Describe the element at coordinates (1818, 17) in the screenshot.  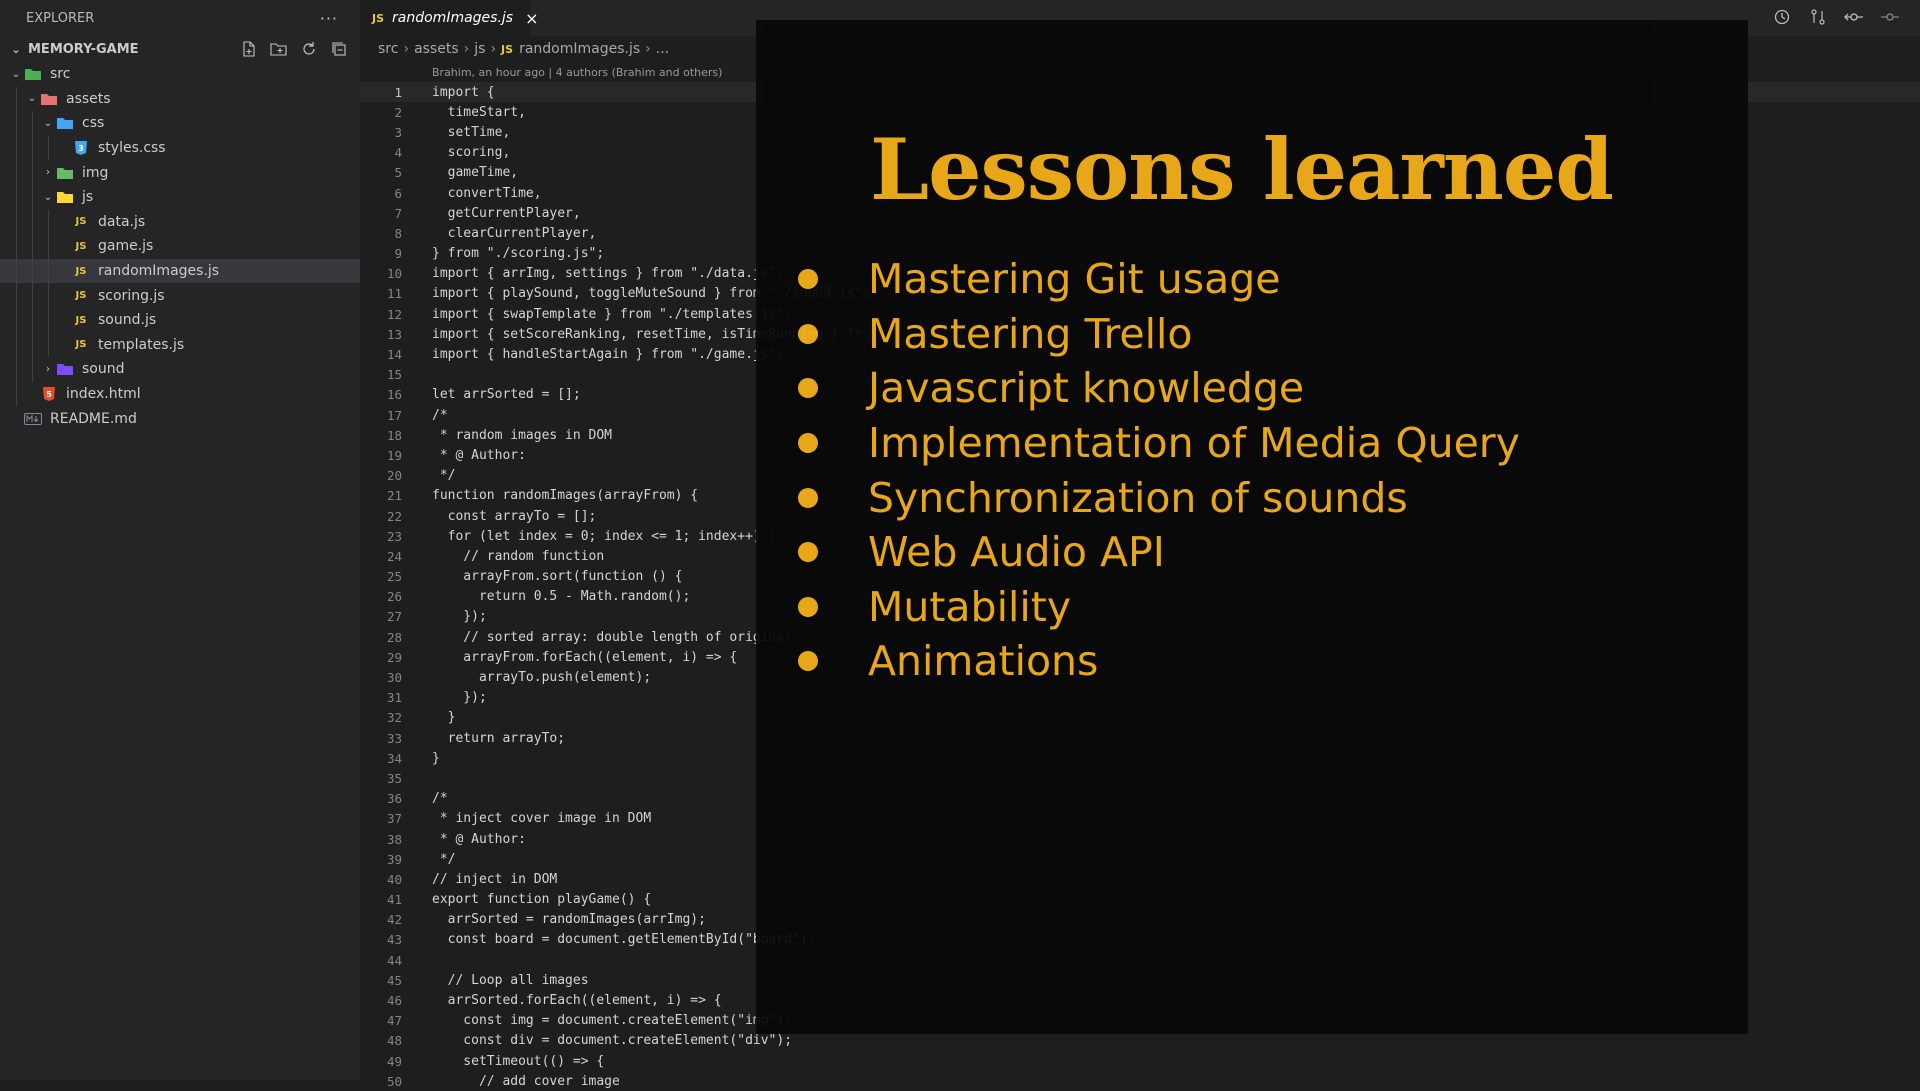
I see `compare-changes-icon` at that location.